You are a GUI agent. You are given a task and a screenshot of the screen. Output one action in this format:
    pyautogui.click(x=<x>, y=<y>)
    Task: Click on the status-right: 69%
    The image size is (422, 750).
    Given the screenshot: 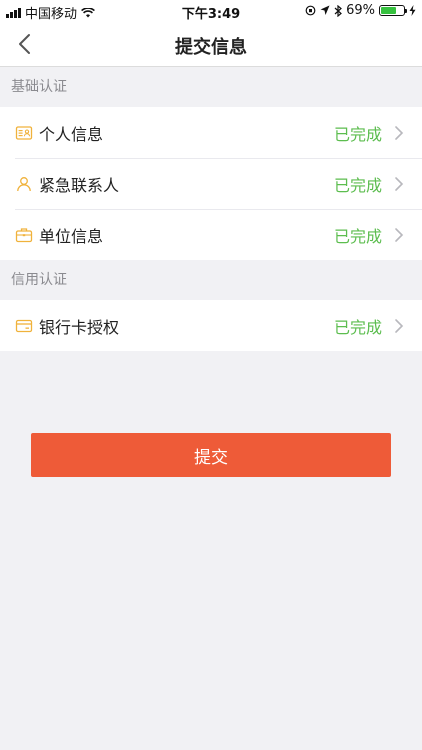 What is the action you would take?
    pyautogui.click(x=360, y=10)
    